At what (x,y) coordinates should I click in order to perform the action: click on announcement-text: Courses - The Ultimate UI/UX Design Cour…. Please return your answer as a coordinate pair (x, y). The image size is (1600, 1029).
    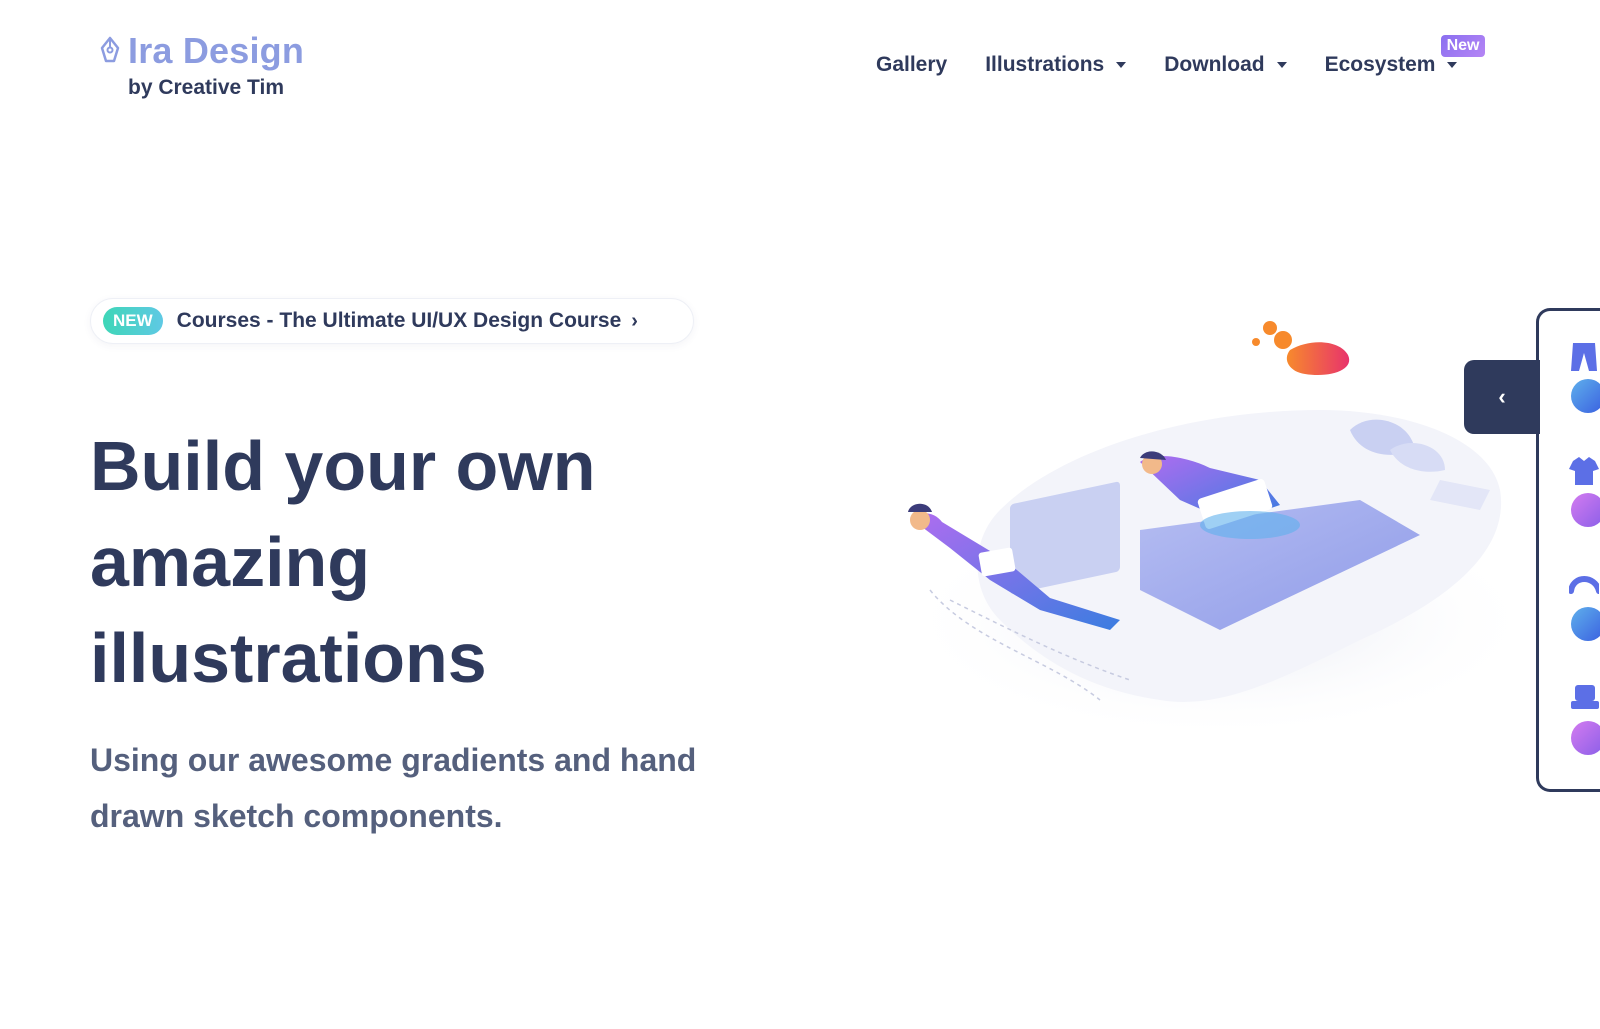
    Looking at the image, I should click on (399, 320).